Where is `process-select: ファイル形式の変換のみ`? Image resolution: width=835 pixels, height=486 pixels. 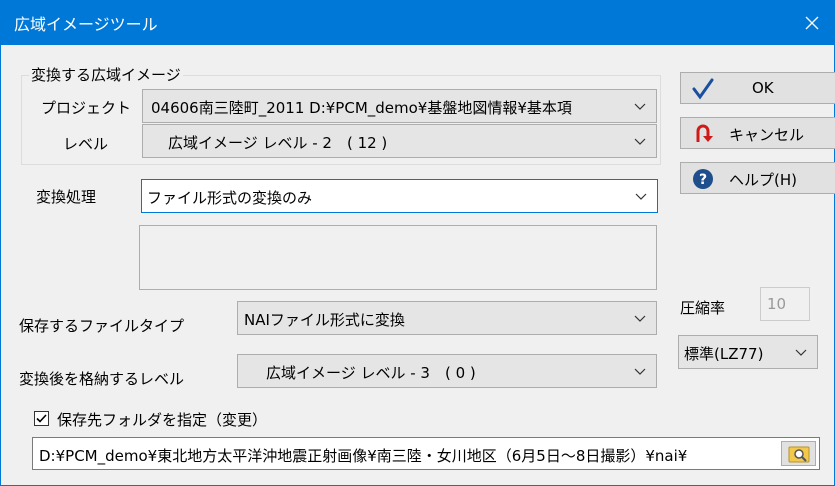 process-select: ファイル形式の変換のみ is located at coordinates (399, 196).